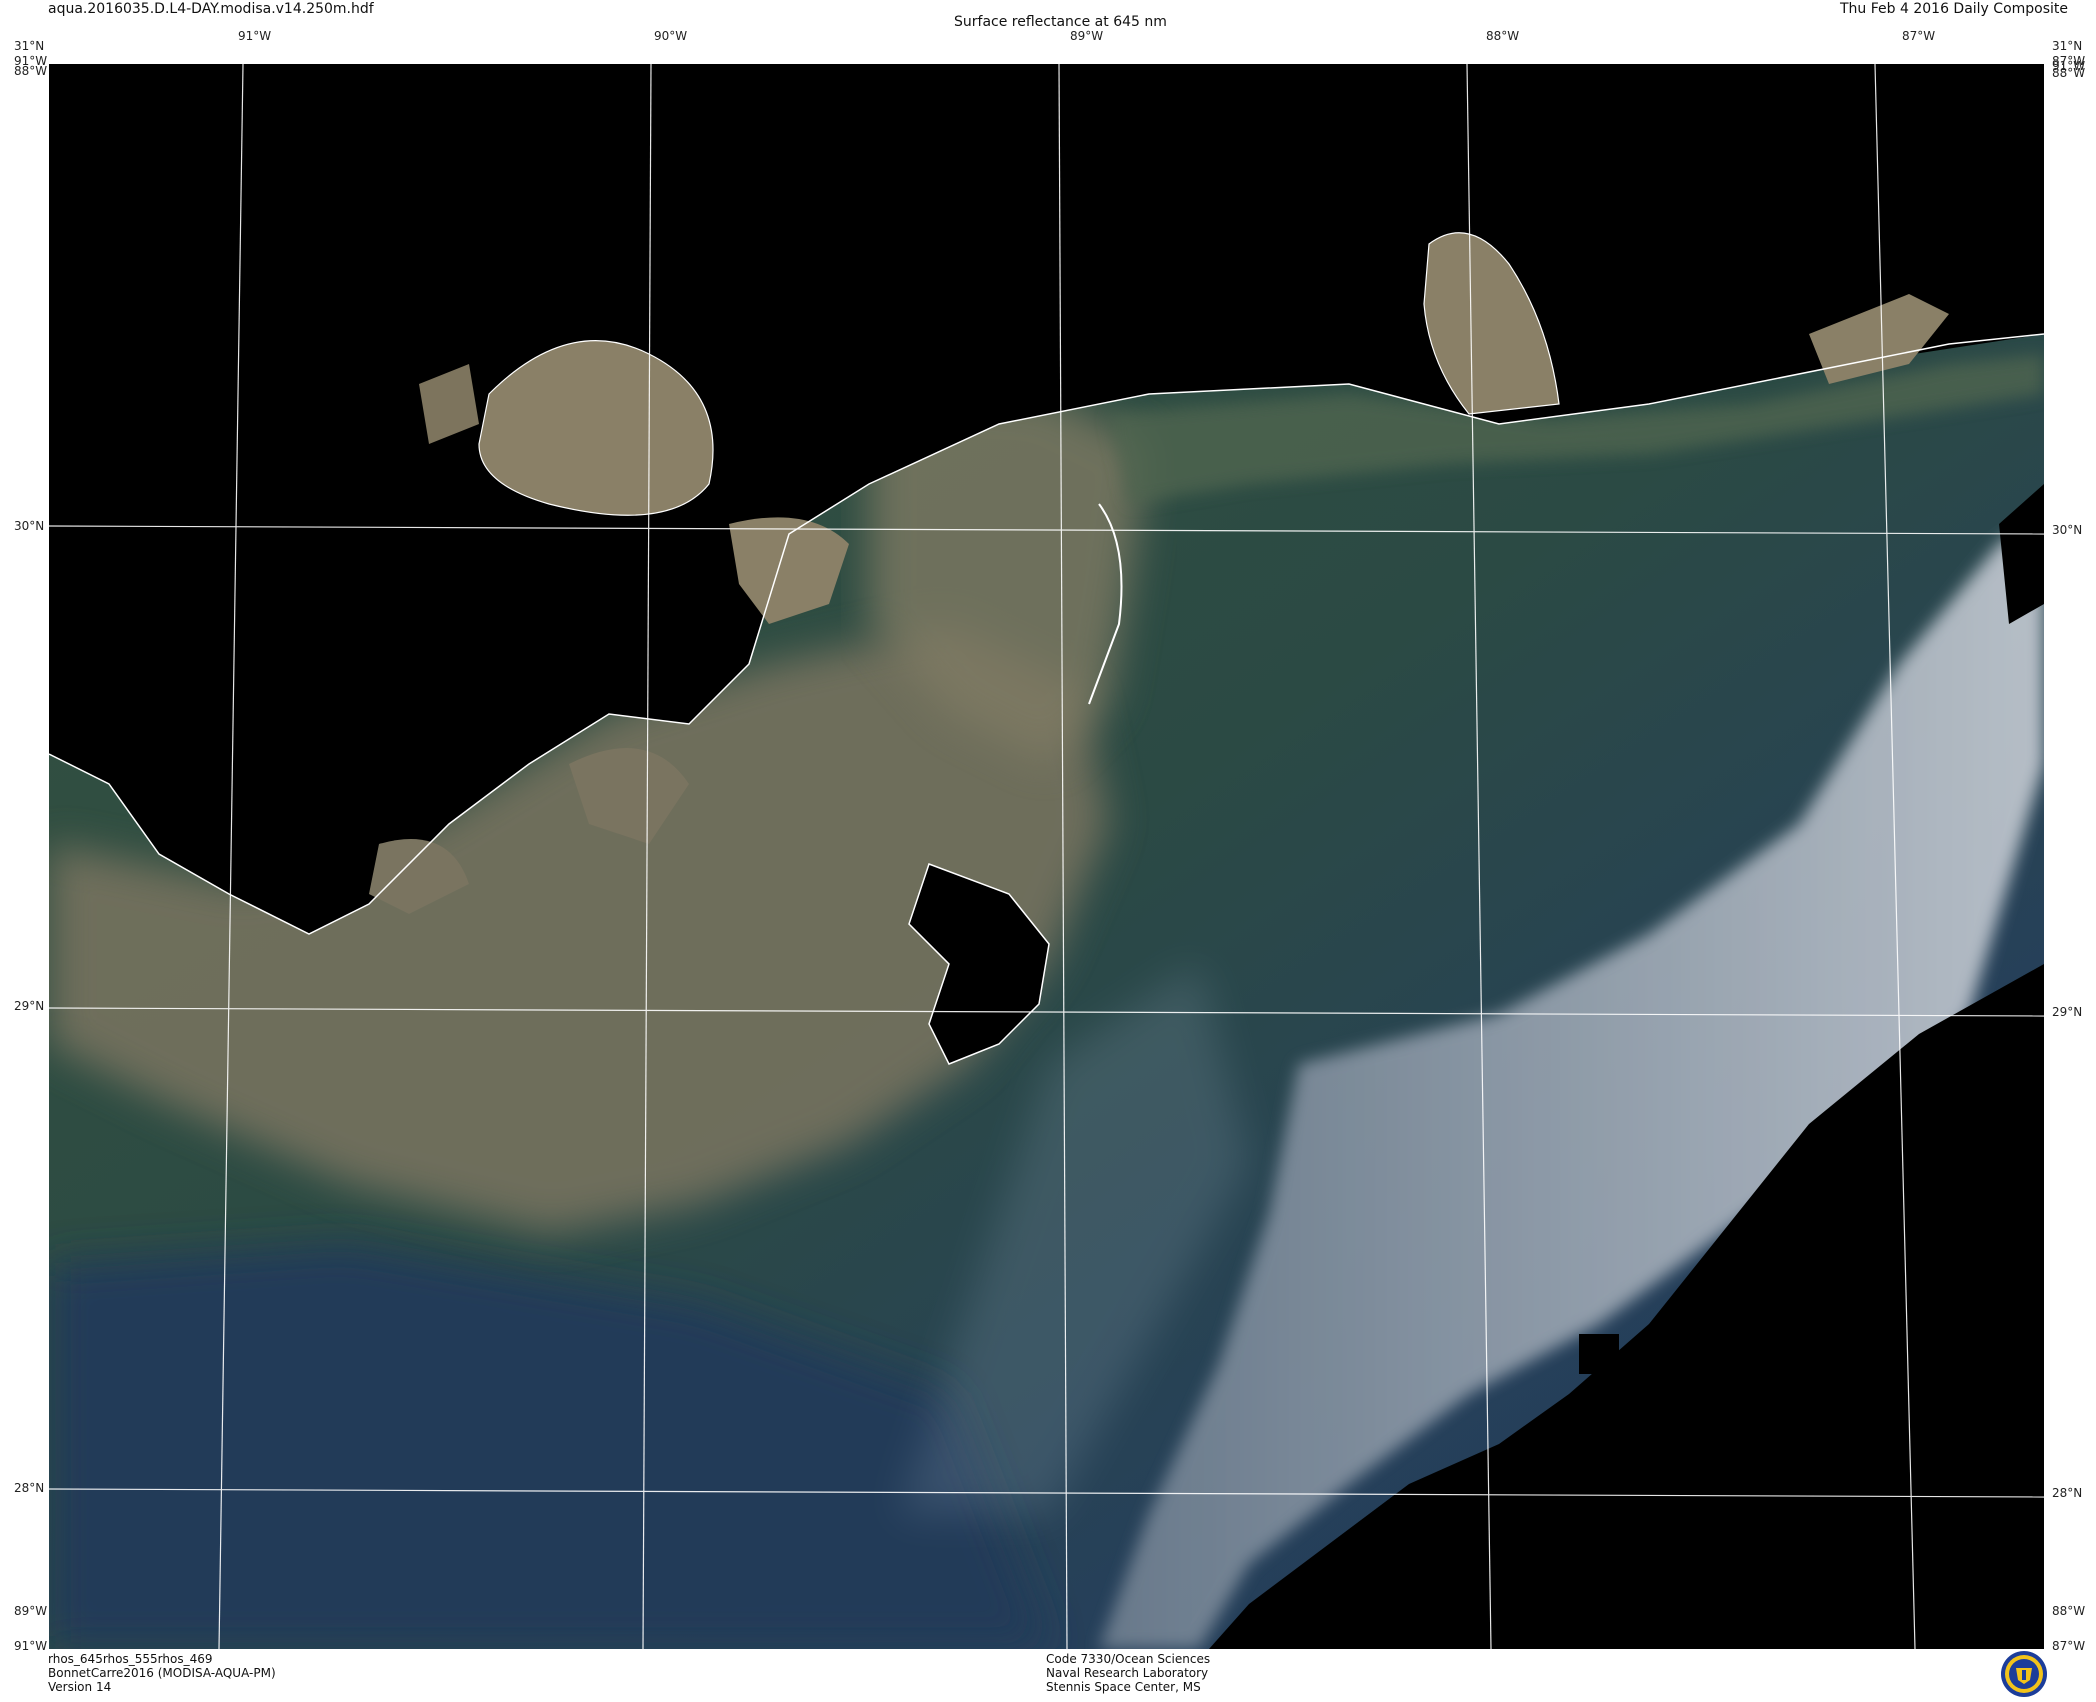 The height and width of the screenshot is (1702, 2096). I want to click on map-title: Surface reflectance at 645 nm, so click(1060, 22).